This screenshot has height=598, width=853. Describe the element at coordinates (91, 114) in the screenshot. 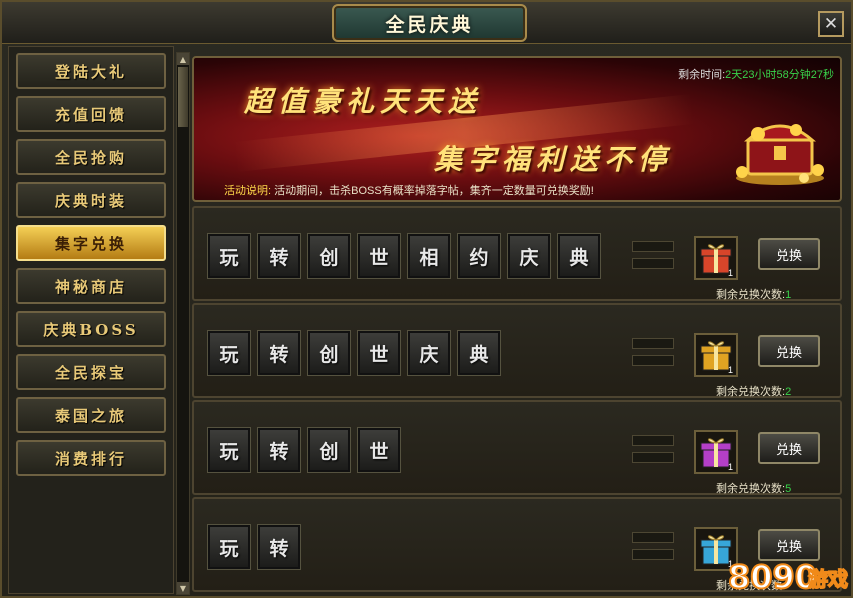

I see `sidebar-item-1: 充值回馈` at that location.